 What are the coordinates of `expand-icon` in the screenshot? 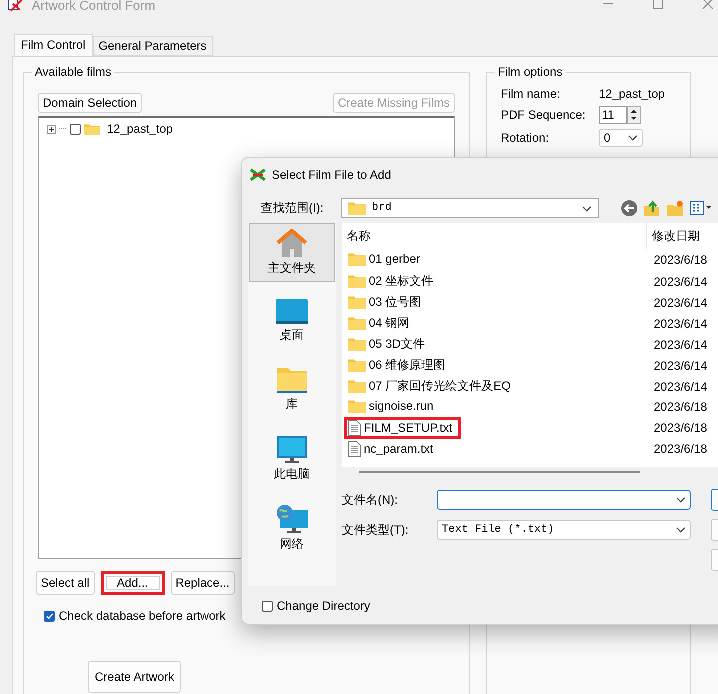 It's located at (51, 129).